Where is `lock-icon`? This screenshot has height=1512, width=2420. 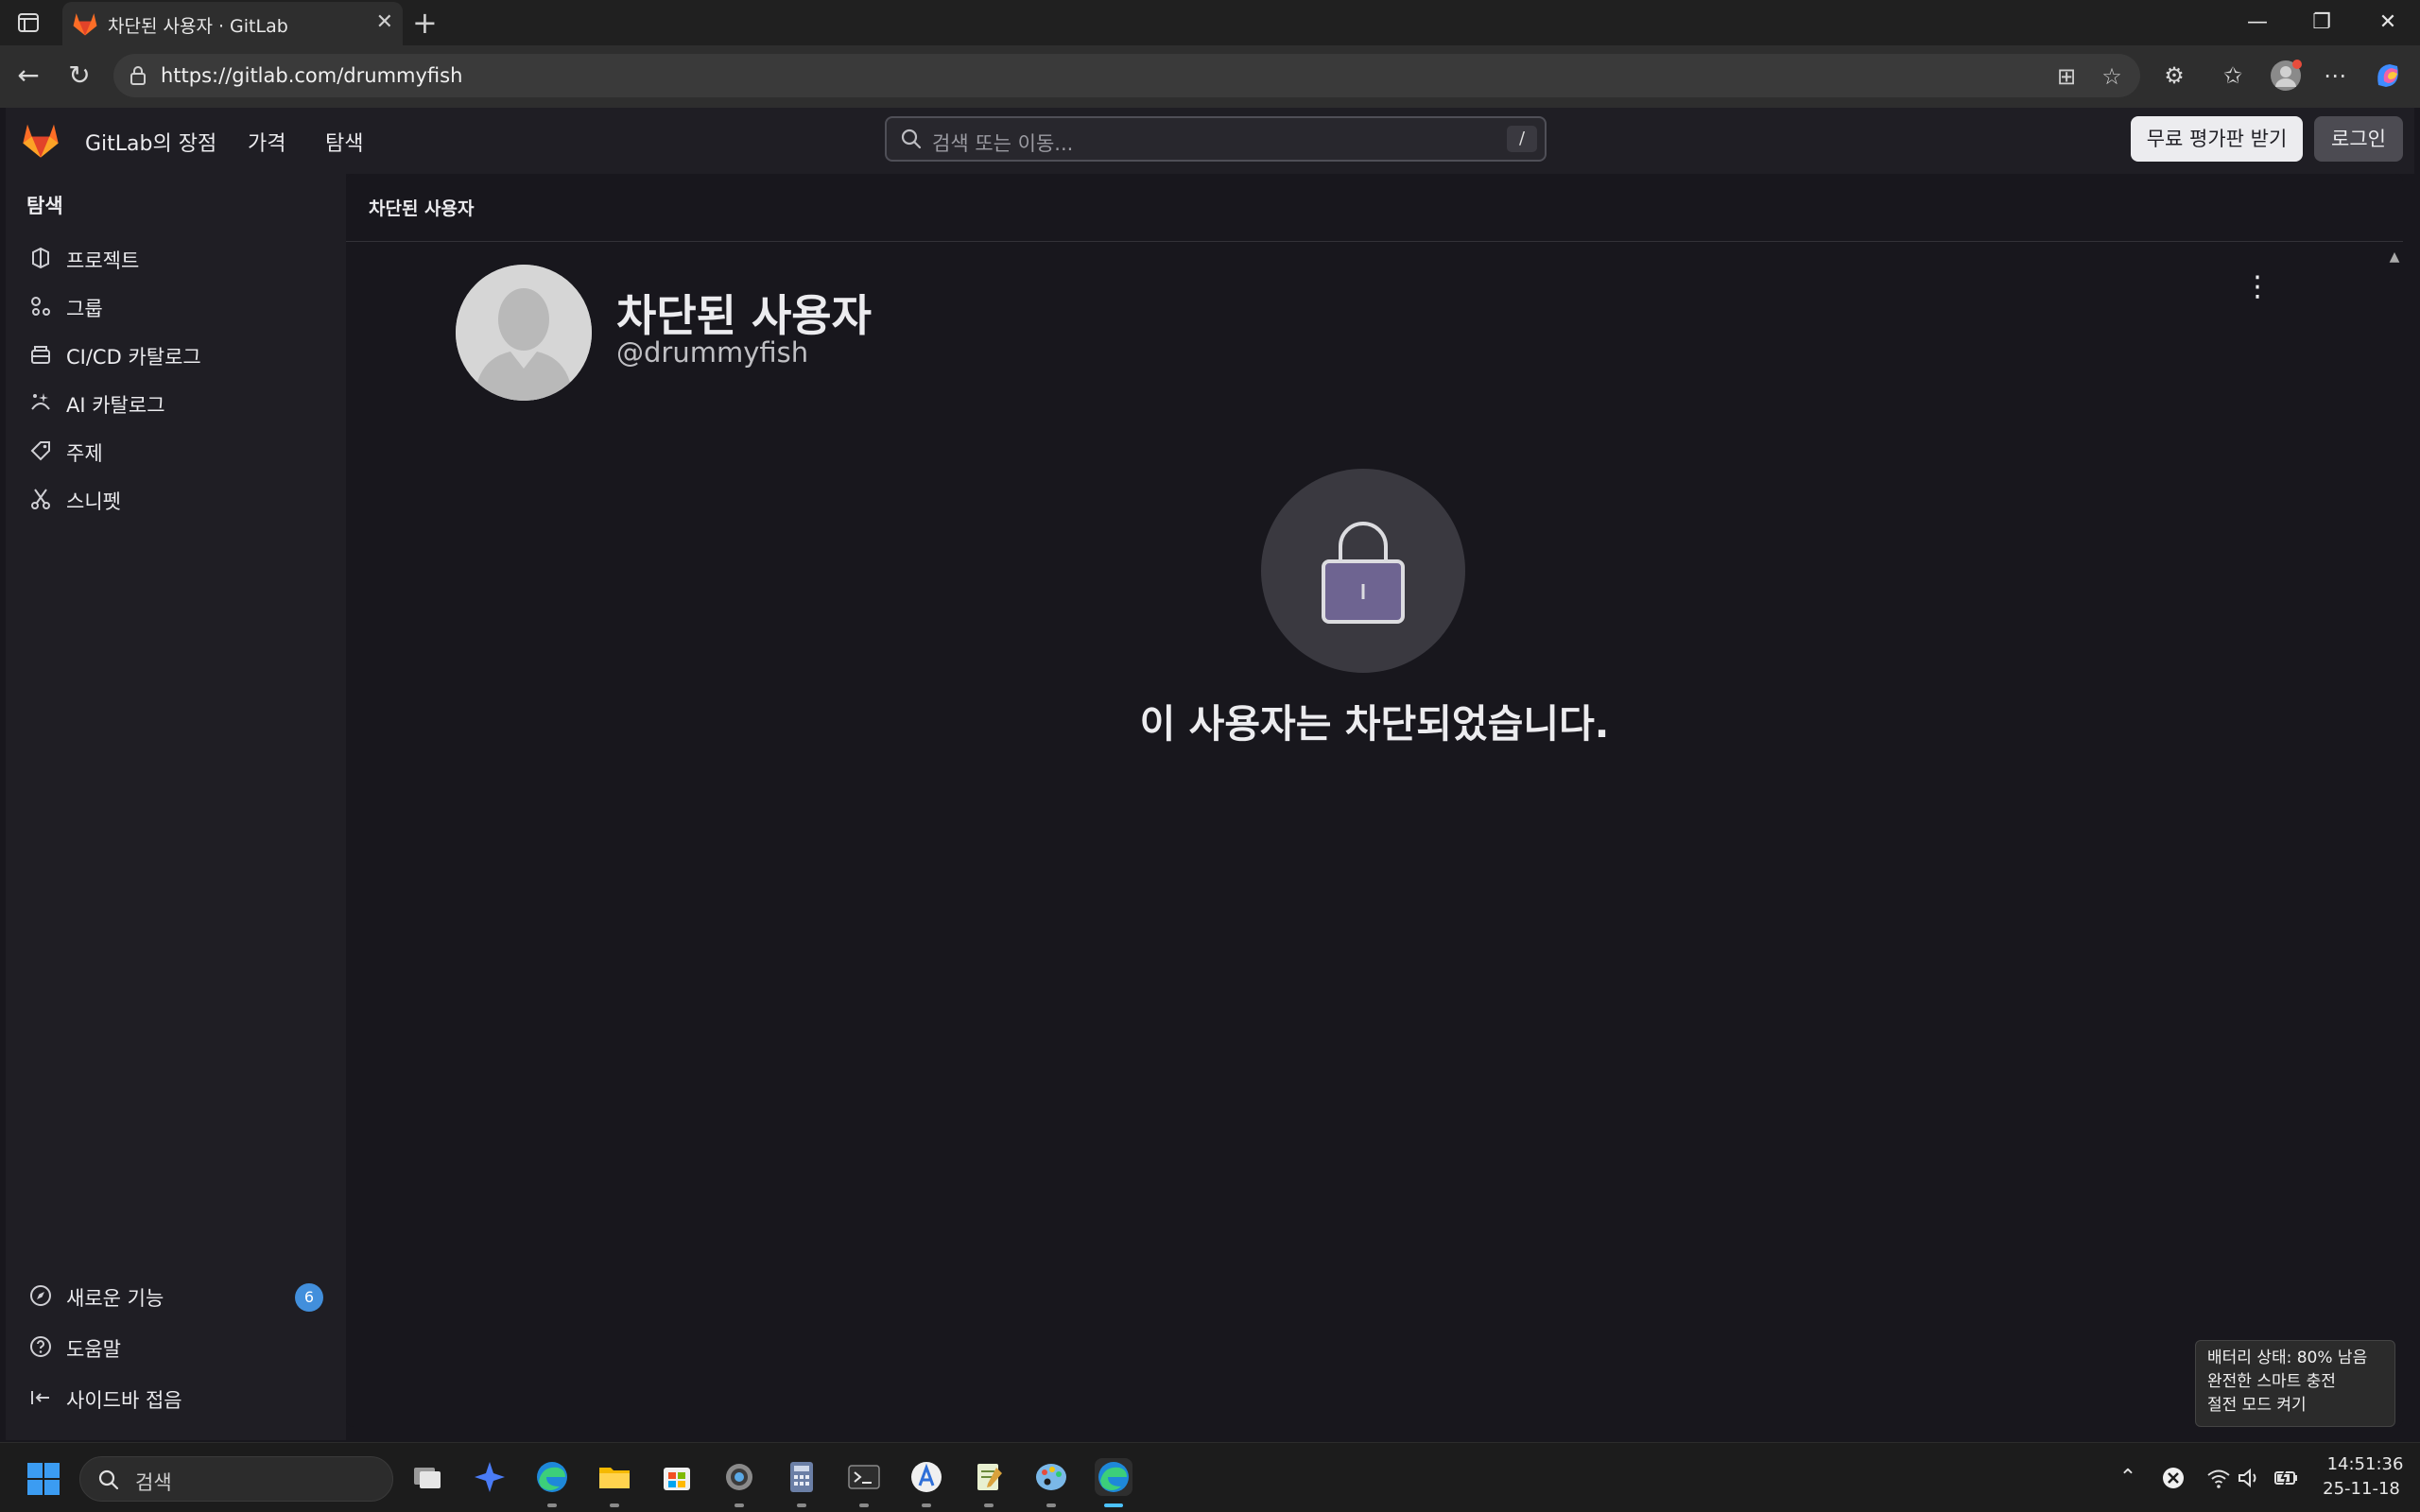 lock-icon is located at coordinates (1363, 573).